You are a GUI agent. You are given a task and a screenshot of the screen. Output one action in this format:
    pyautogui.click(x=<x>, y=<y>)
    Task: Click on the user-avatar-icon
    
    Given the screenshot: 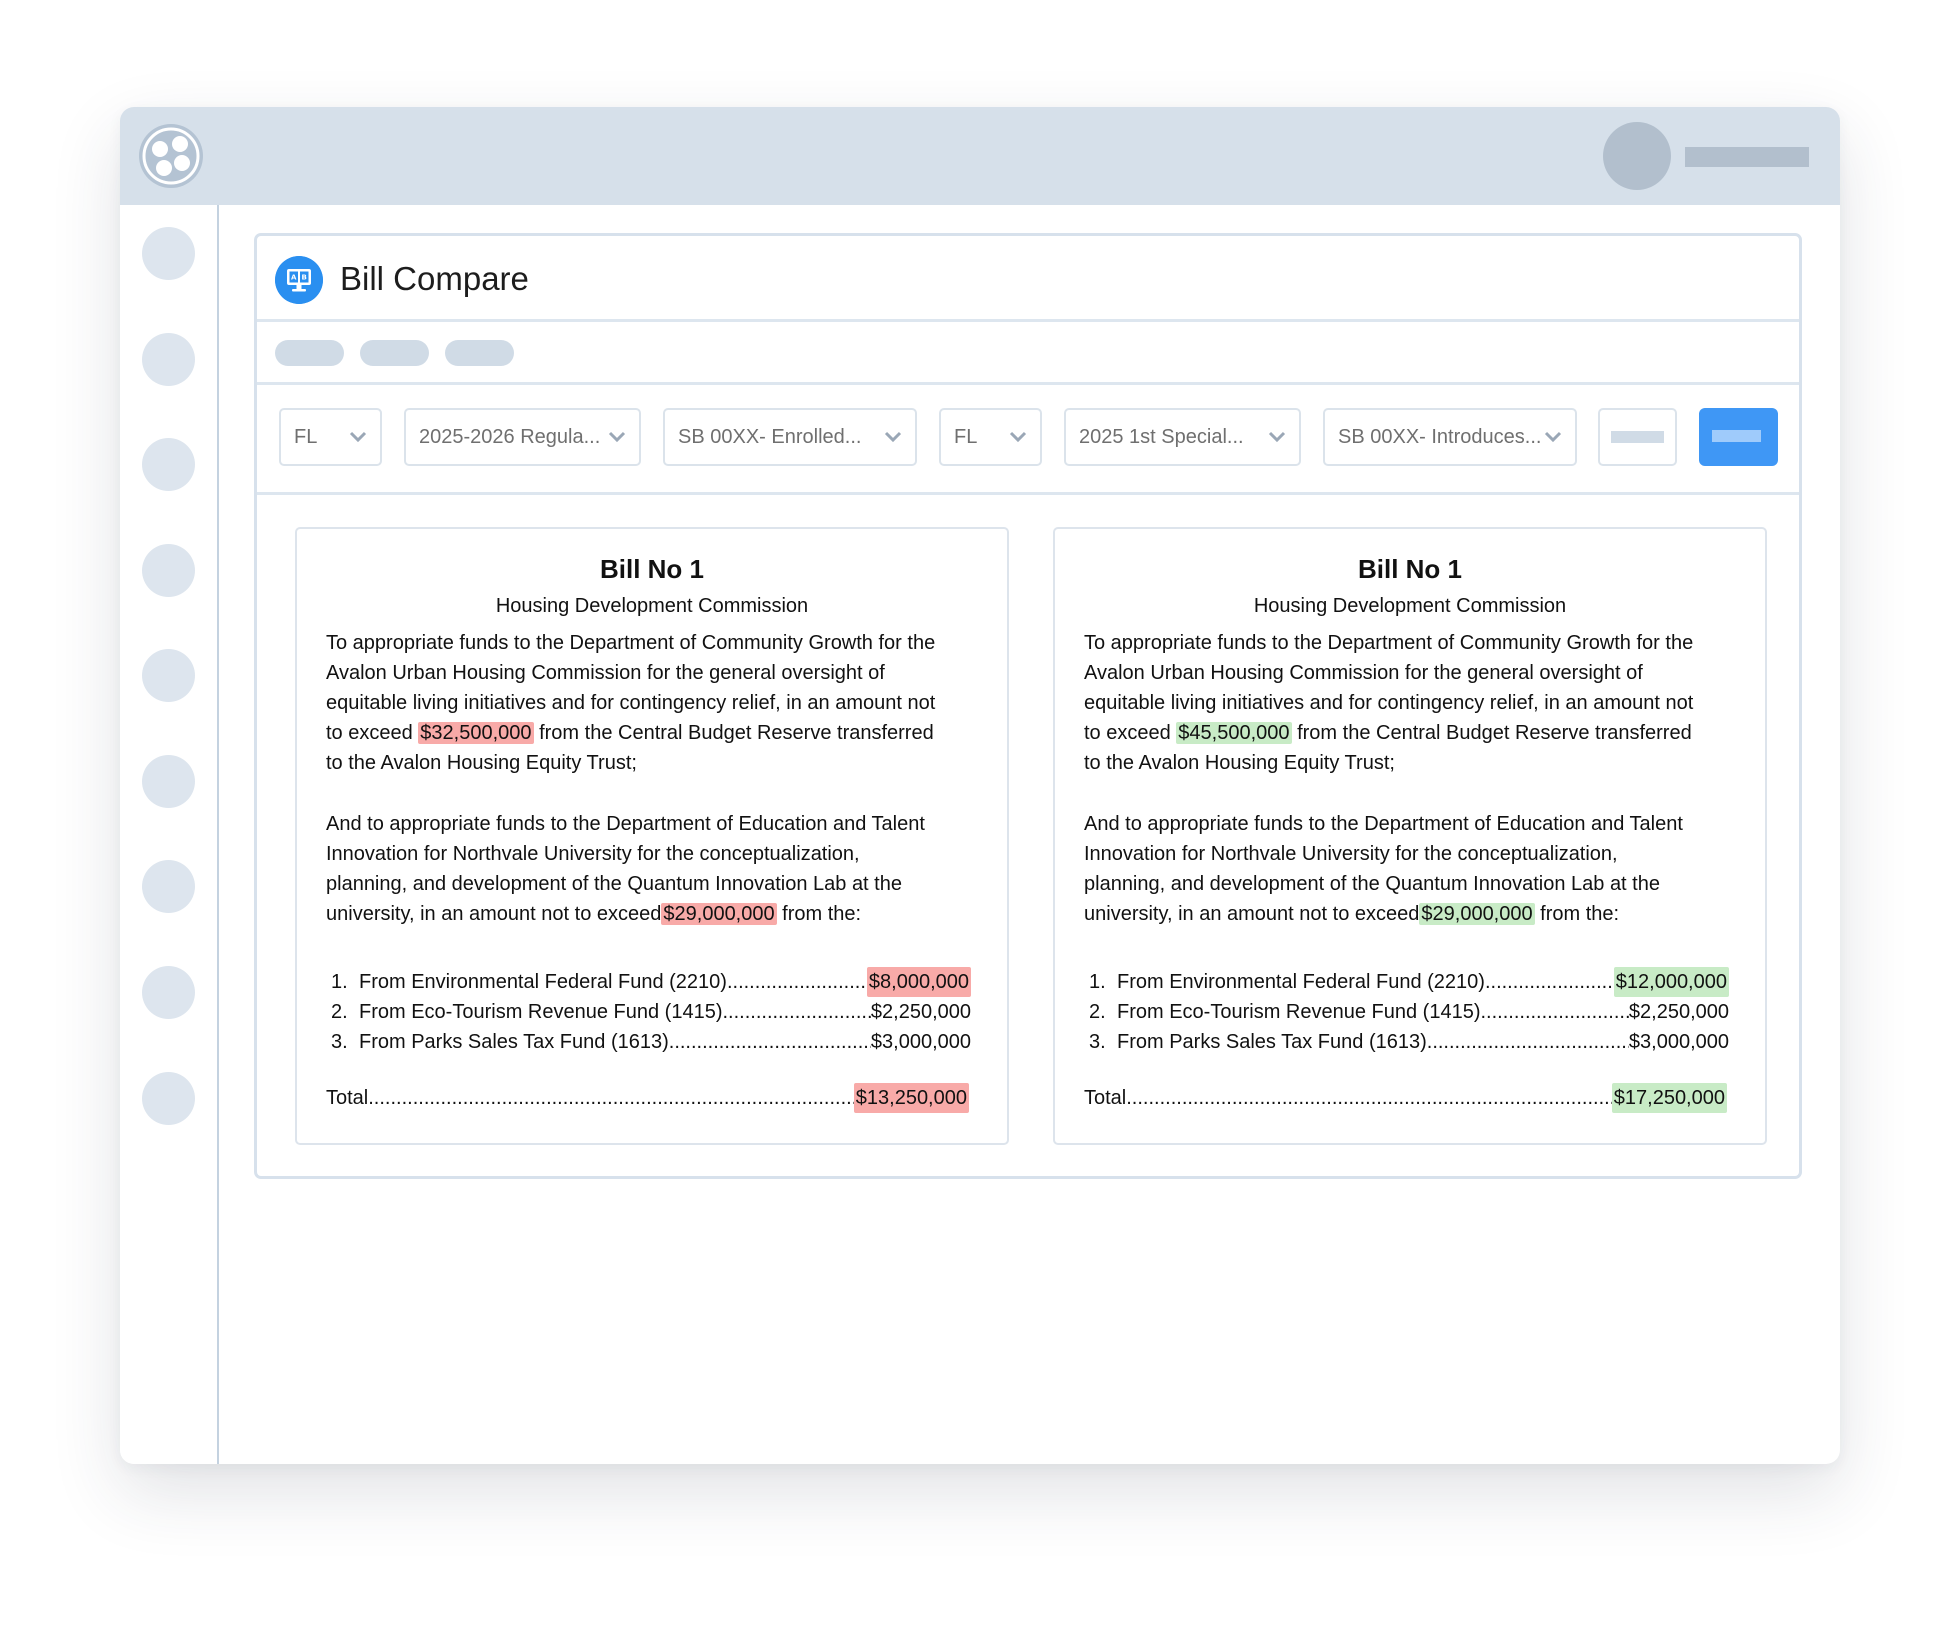 What is the action you would take?
    pyautogui.click(x=1637, y=156)
    